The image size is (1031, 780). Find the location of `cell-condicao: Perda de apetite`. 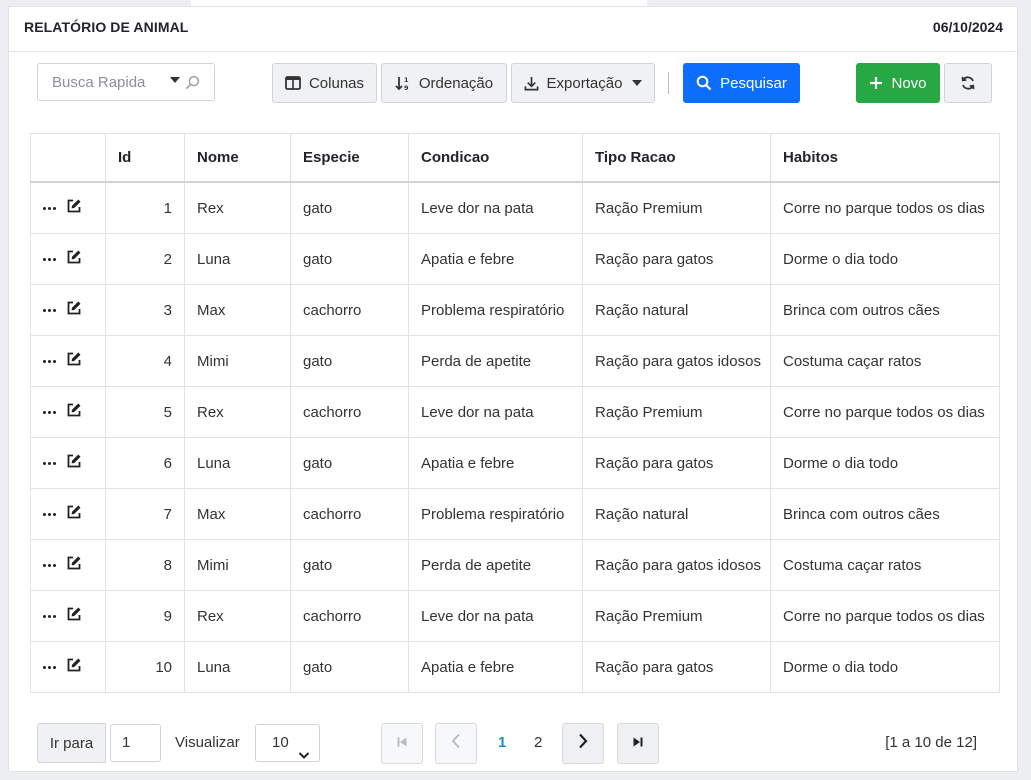

cell-condicao: Perda de apetite is located at coordinates (495, 565).